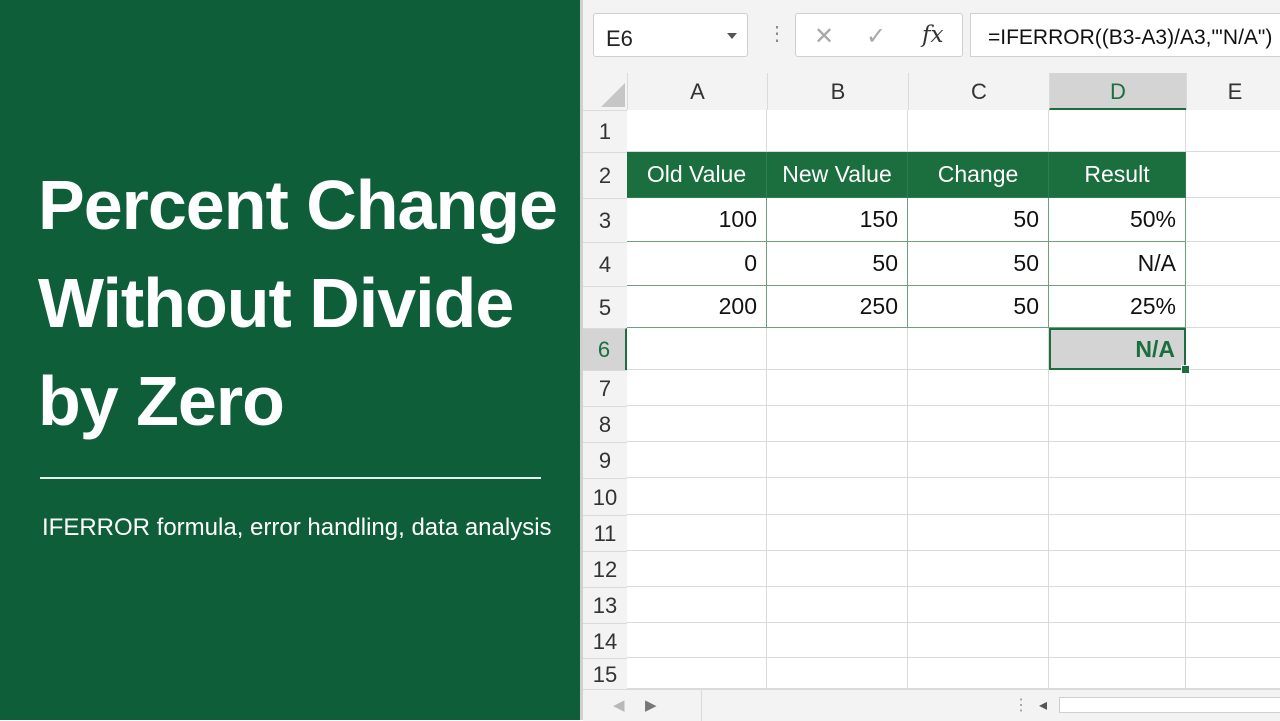  Describe the element at coordinates (619, 705) in the screenshot. I see `scroll-left-icon: ◀` at that location.